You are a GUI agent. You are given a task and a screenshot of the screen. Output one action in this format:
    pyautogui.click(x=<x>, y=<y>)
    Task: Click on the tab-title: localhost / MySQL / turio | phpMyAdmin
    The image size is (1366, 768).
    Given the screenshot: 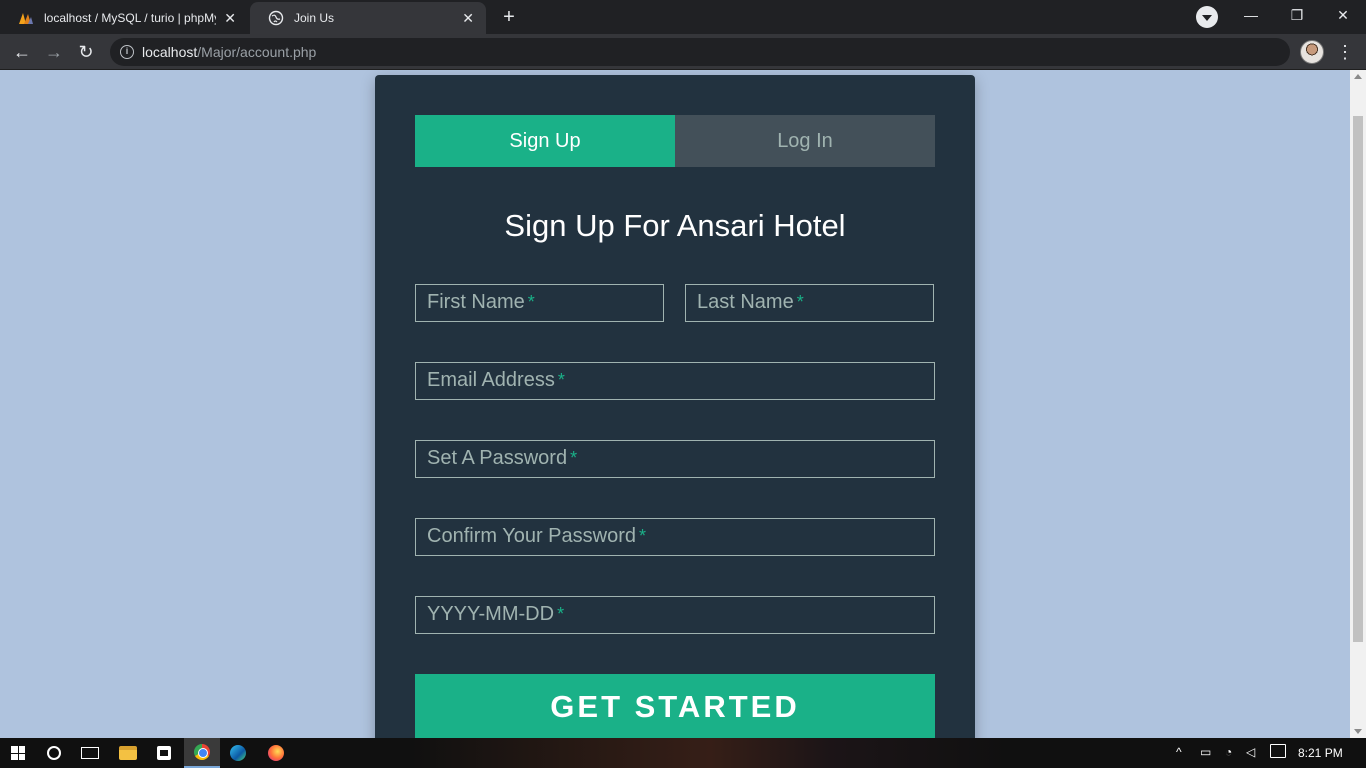 What is the action you would take?
    pyautogui.click(x=130, y=18)
    